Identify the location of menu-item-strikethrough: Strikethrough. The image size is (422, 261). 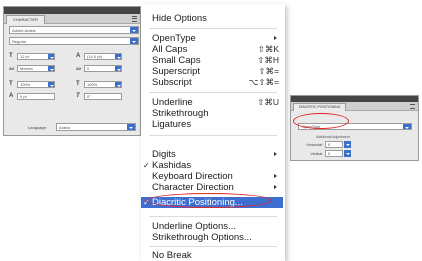
(180, 113).